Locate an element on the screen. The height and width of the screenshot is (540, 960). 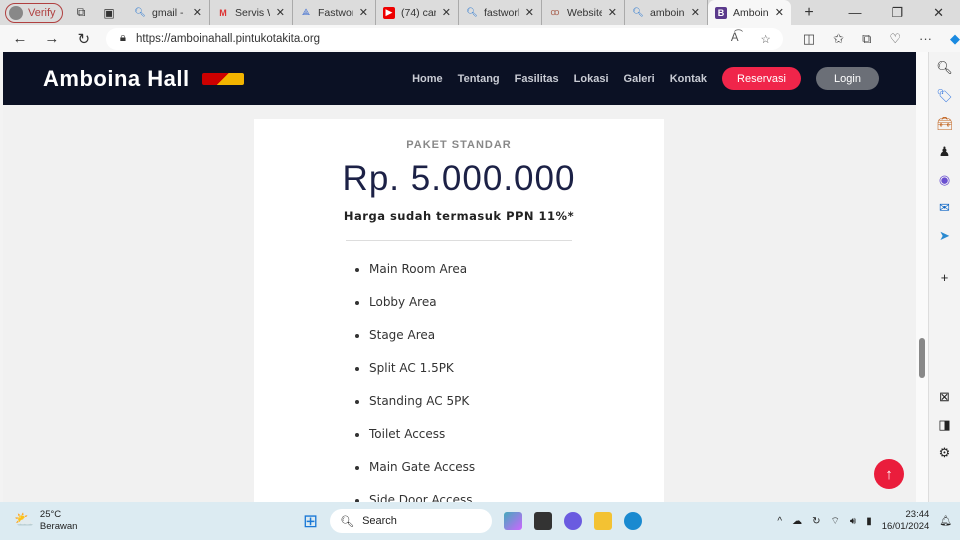
minimize-icon: — is located at coordinates (854, 13).